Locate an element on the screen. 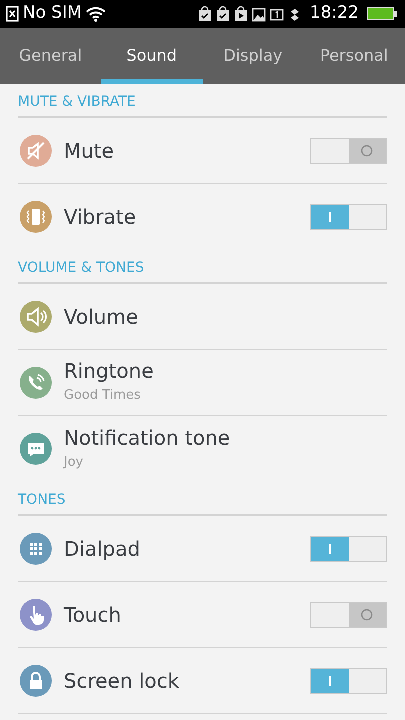 The height and width of the screenshot is (720, 405). sim-icon is located at coordinates (12, 14).